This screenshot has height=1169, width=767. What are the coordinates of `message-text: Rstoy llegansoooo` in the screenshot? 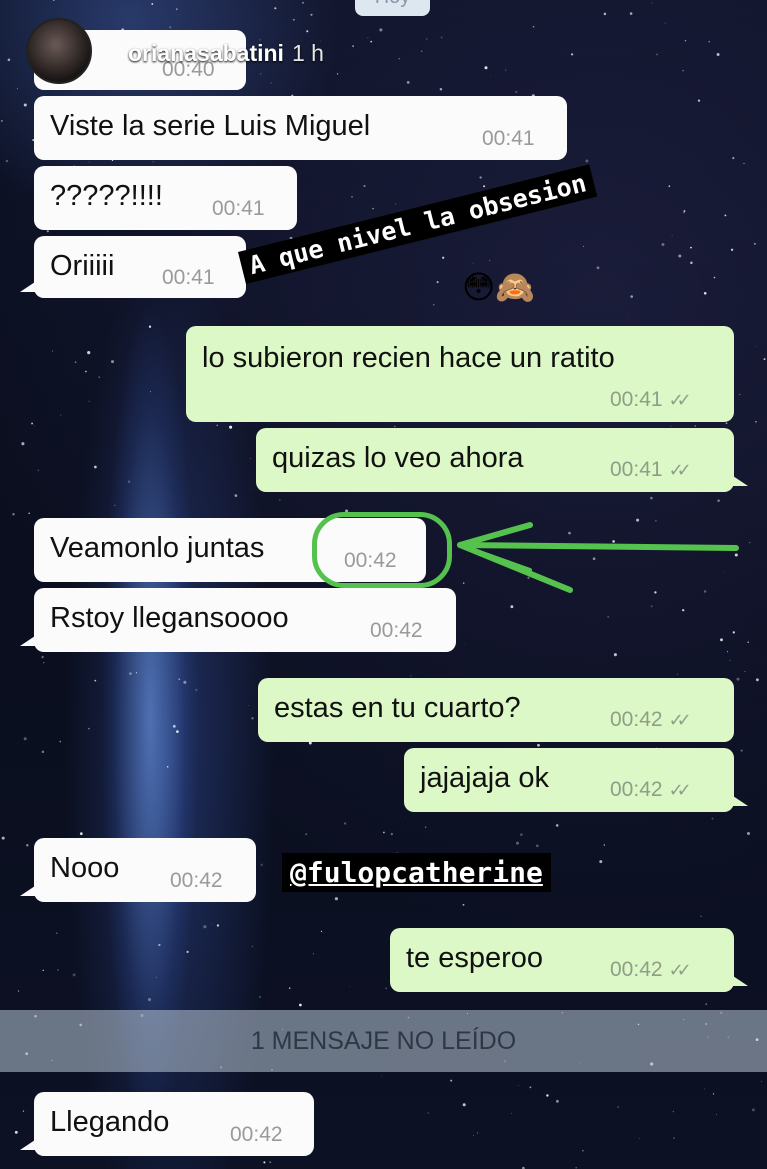 It's located at (169, 618).